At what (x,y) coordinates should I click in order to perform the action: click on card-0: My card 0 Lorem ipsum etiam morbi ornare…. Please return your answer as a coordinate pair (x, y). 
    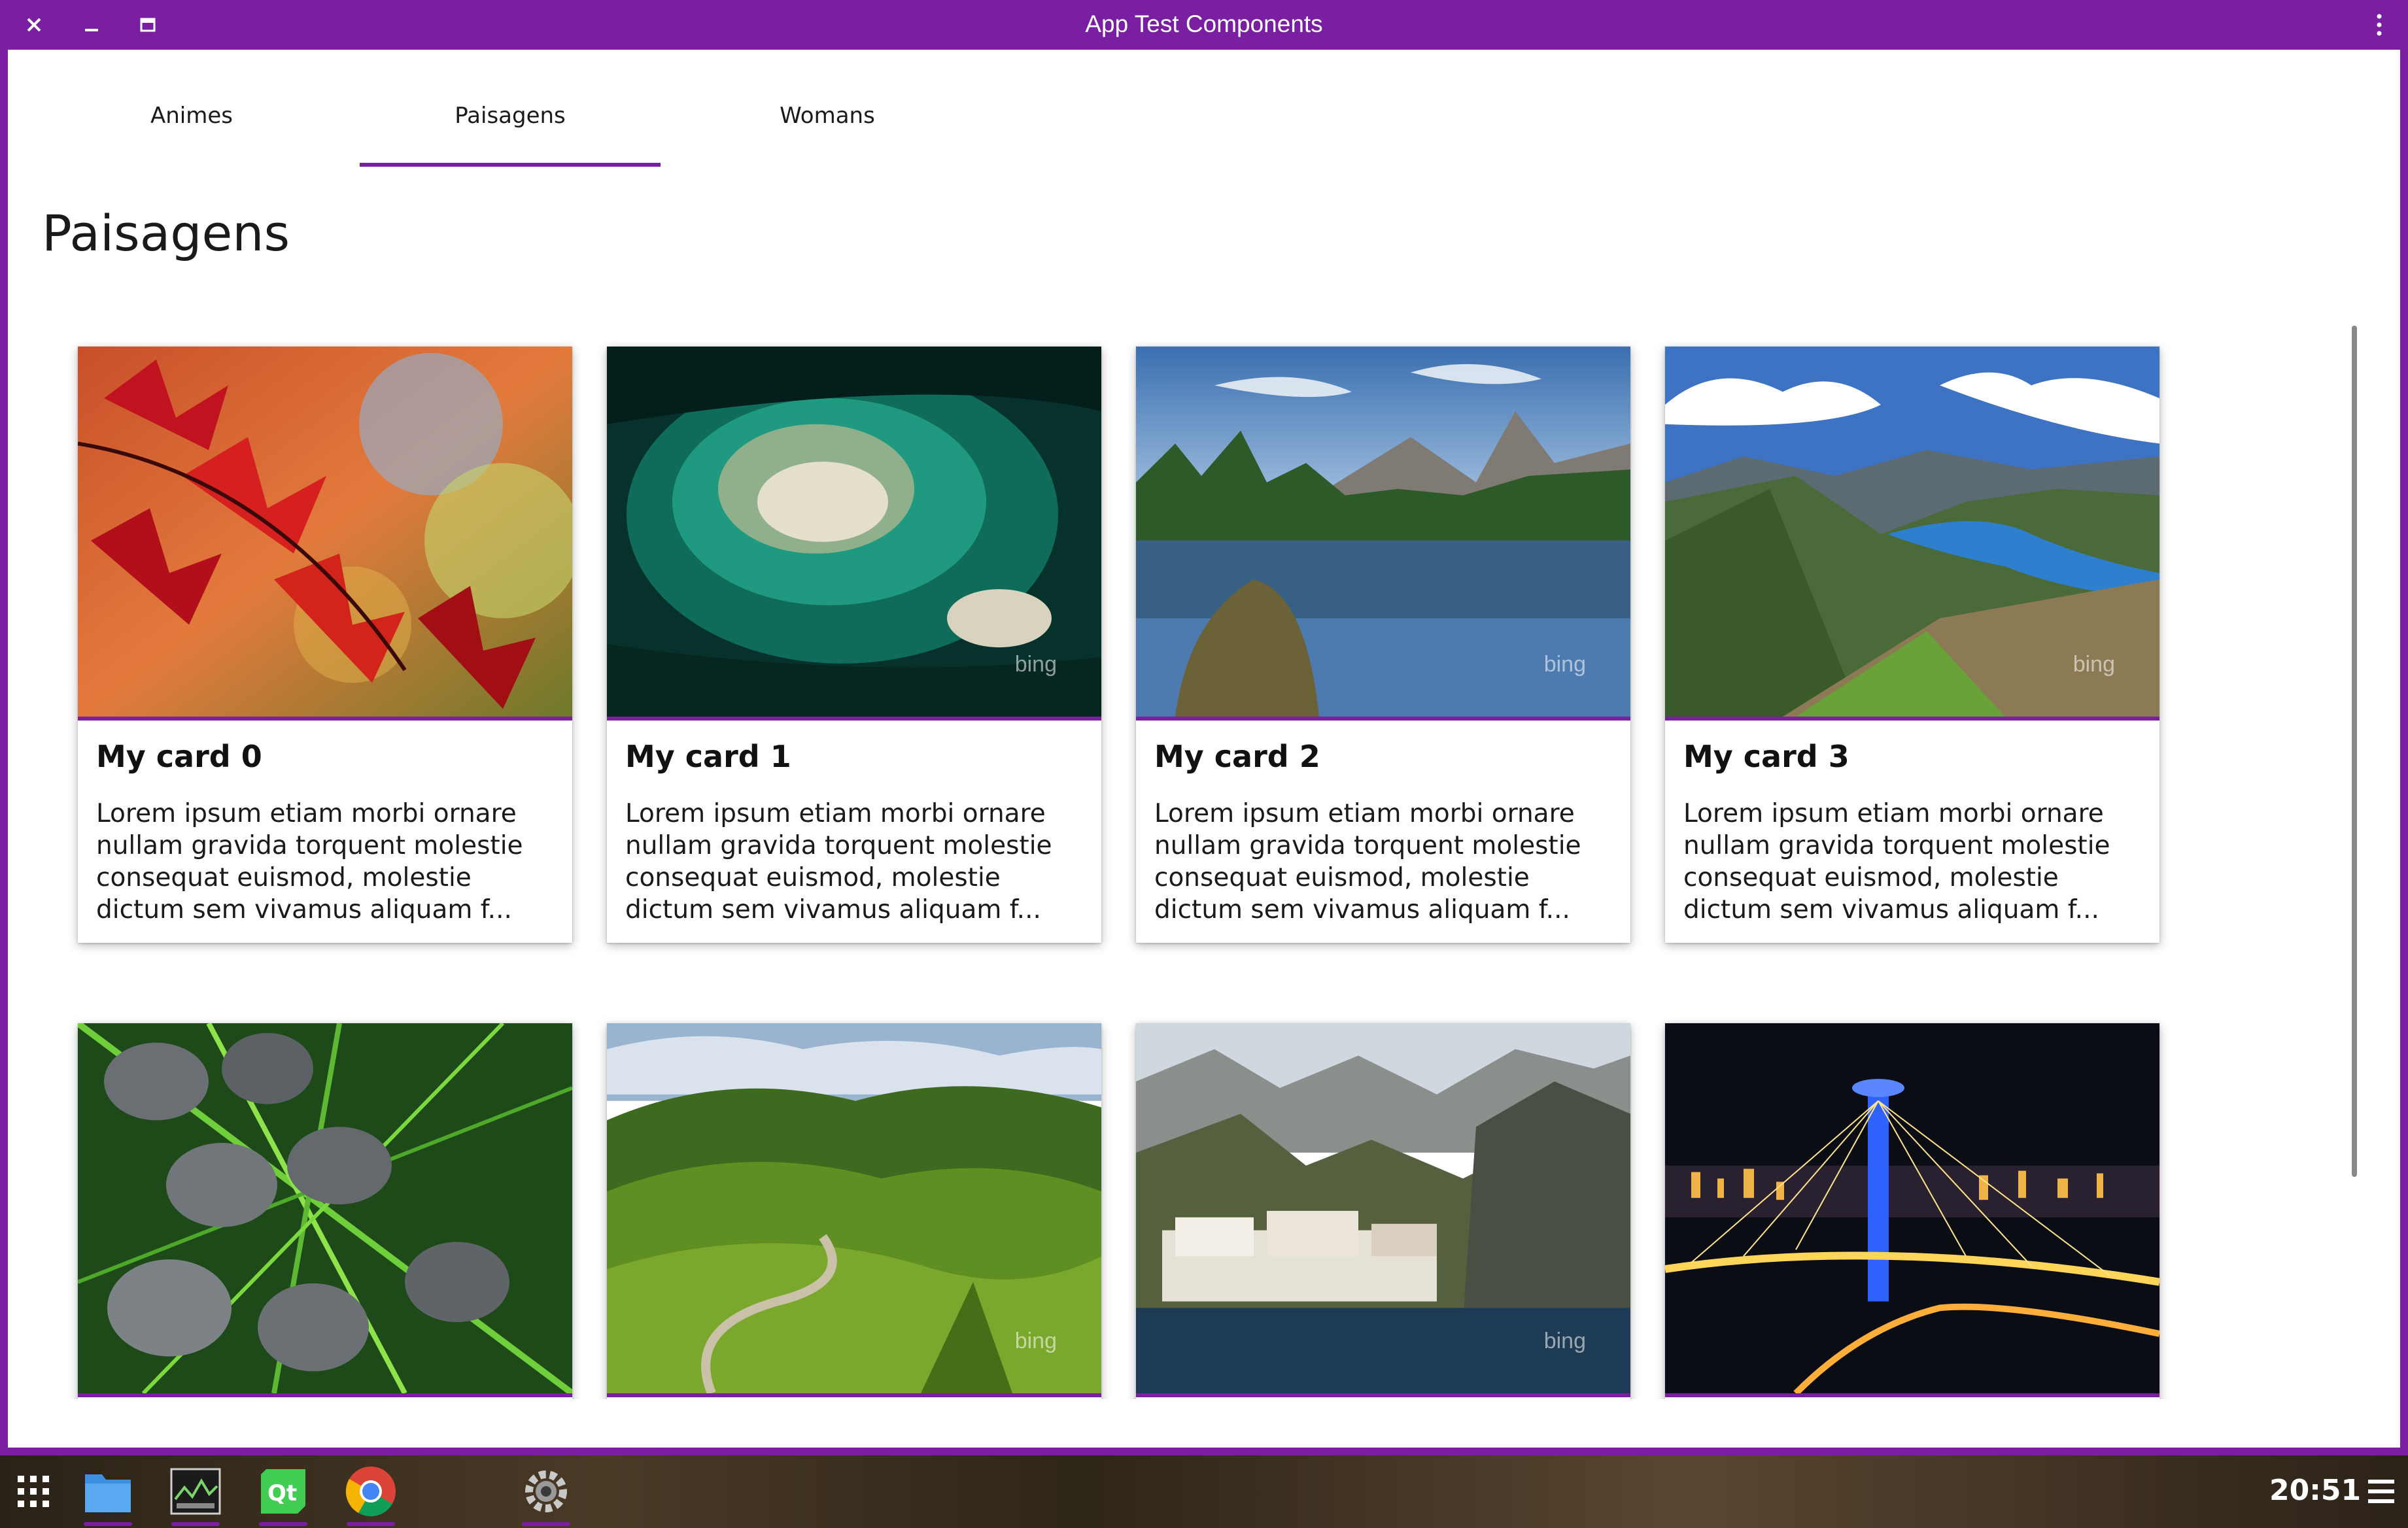
    Looking at the image, I should click on (325, 645).